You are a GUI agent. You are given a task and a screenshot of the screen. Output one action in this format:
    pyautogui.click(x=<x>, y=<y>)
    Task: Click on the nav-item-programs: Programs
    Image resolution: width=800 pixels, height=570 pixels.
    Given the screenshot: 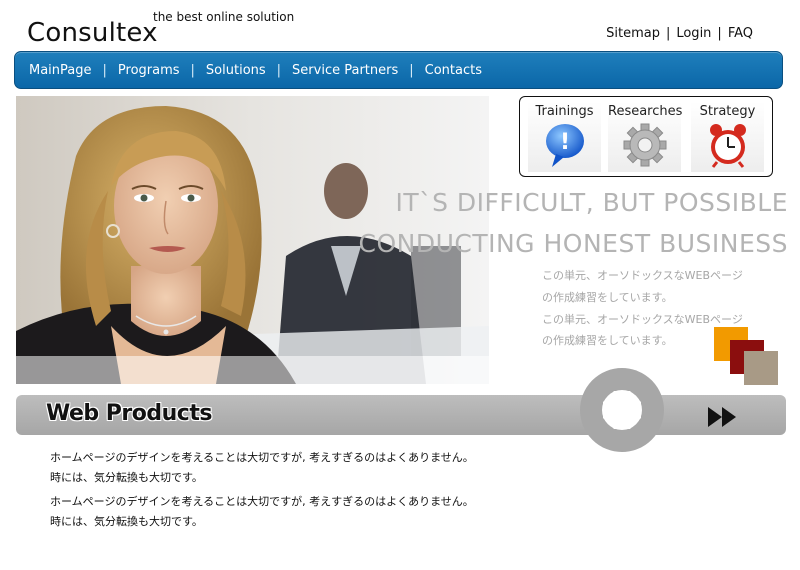 What is the action you would take?
    pyautogui.click(x=149, y=70)
    